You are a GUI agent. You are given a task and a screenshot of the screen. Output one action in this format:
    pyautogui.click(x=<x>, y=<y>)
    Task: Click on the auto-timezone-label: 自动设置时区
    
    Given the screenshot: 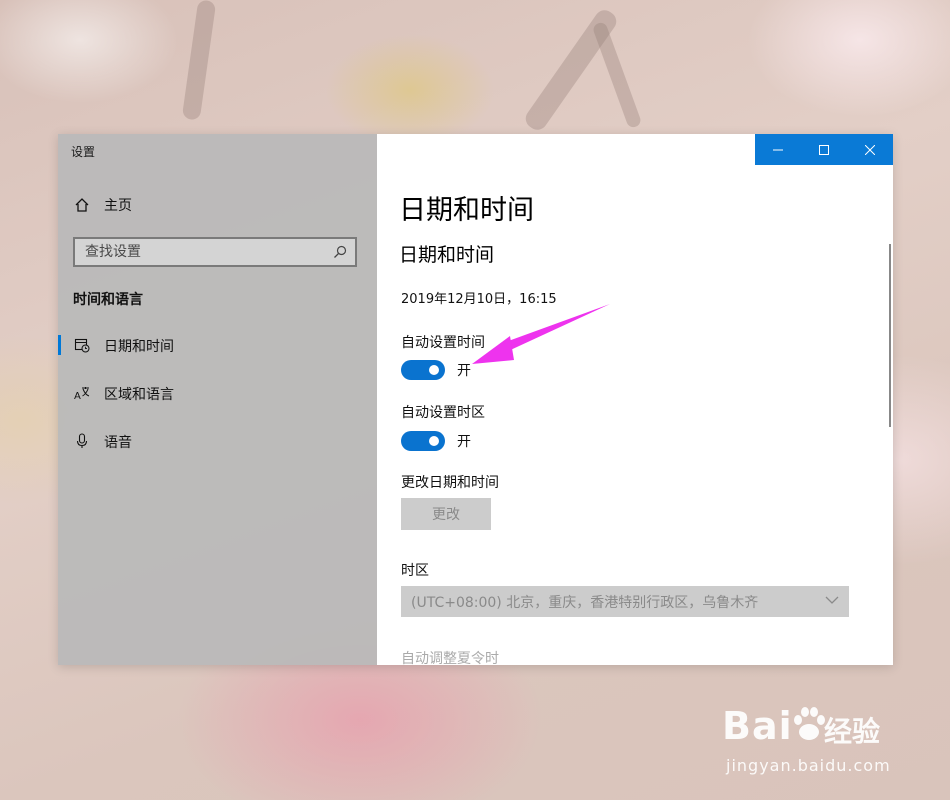 What is the action you would take?
    pyautogui.click(x=443, y=413)
    